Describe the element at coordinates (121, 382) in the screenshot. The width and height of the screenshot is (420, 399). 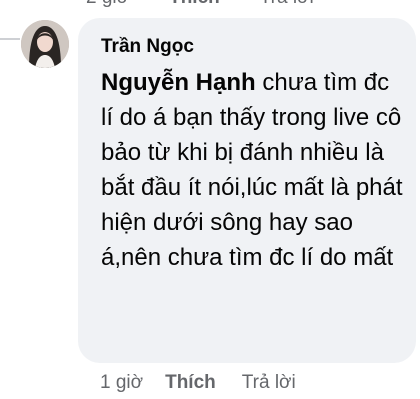
I see `comment-timestamp: 1 giờ` at that location.